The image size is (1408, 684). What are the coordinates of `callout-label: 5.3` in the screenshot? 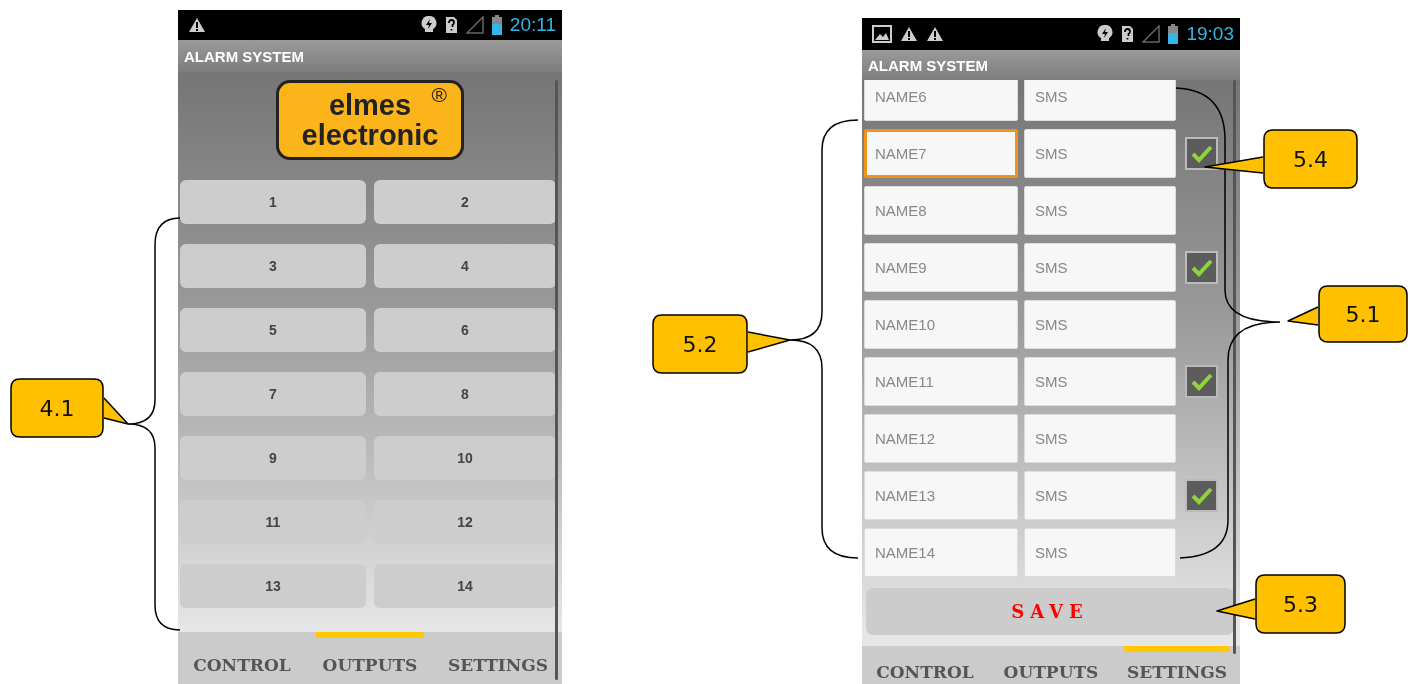 It's located at (1300, 604).